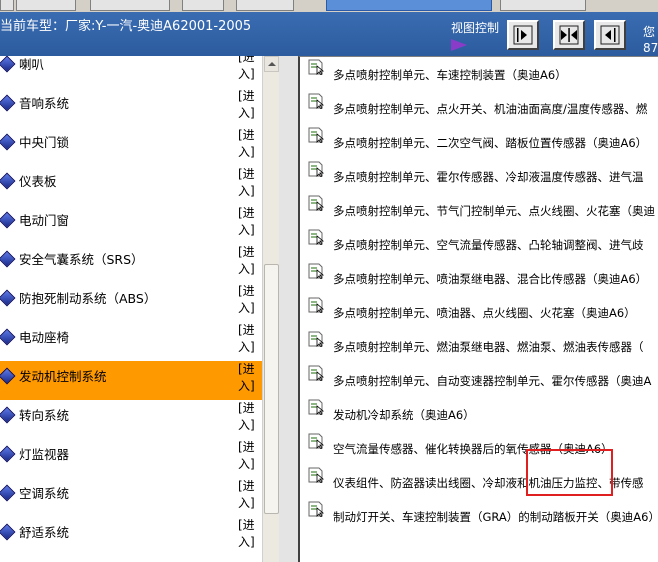 This screenshot has height=562, width=658. I want to click on view-expand-left-button, so click(610, 35).